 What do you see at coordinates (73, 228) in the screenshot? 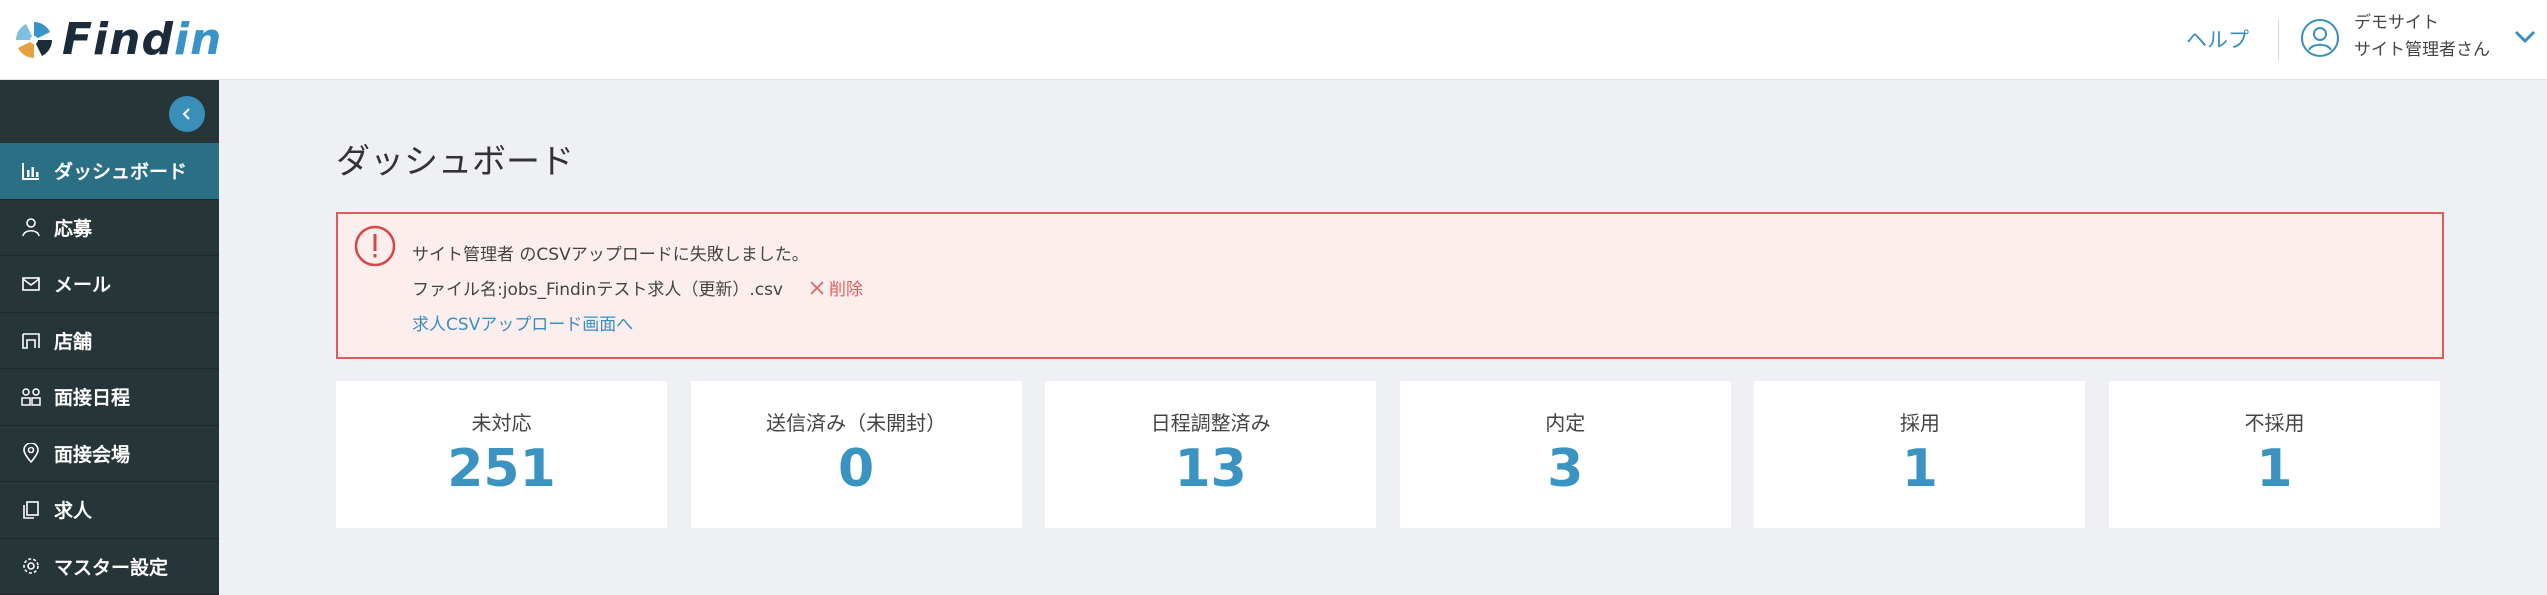
I see `sidebar-item-label: 応募` at bounding box center [73, 228].